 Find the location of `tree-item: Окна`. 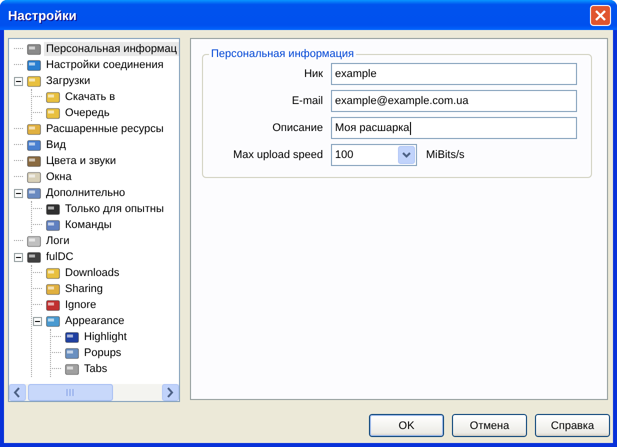

tree-item: Окна is located at coordinates (59, 177).